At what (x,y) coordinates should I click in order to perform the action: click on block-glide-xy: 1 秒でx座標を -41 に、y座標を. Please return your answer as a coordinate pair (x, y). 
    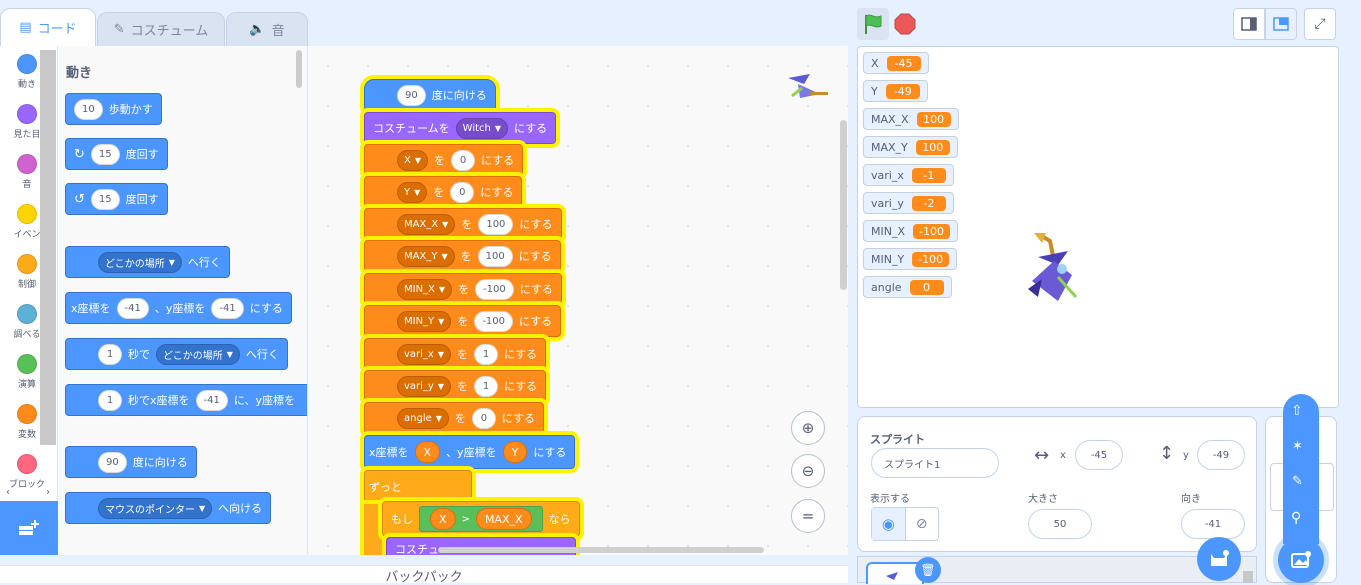
    Looking at the image, I should click on (186, 400).